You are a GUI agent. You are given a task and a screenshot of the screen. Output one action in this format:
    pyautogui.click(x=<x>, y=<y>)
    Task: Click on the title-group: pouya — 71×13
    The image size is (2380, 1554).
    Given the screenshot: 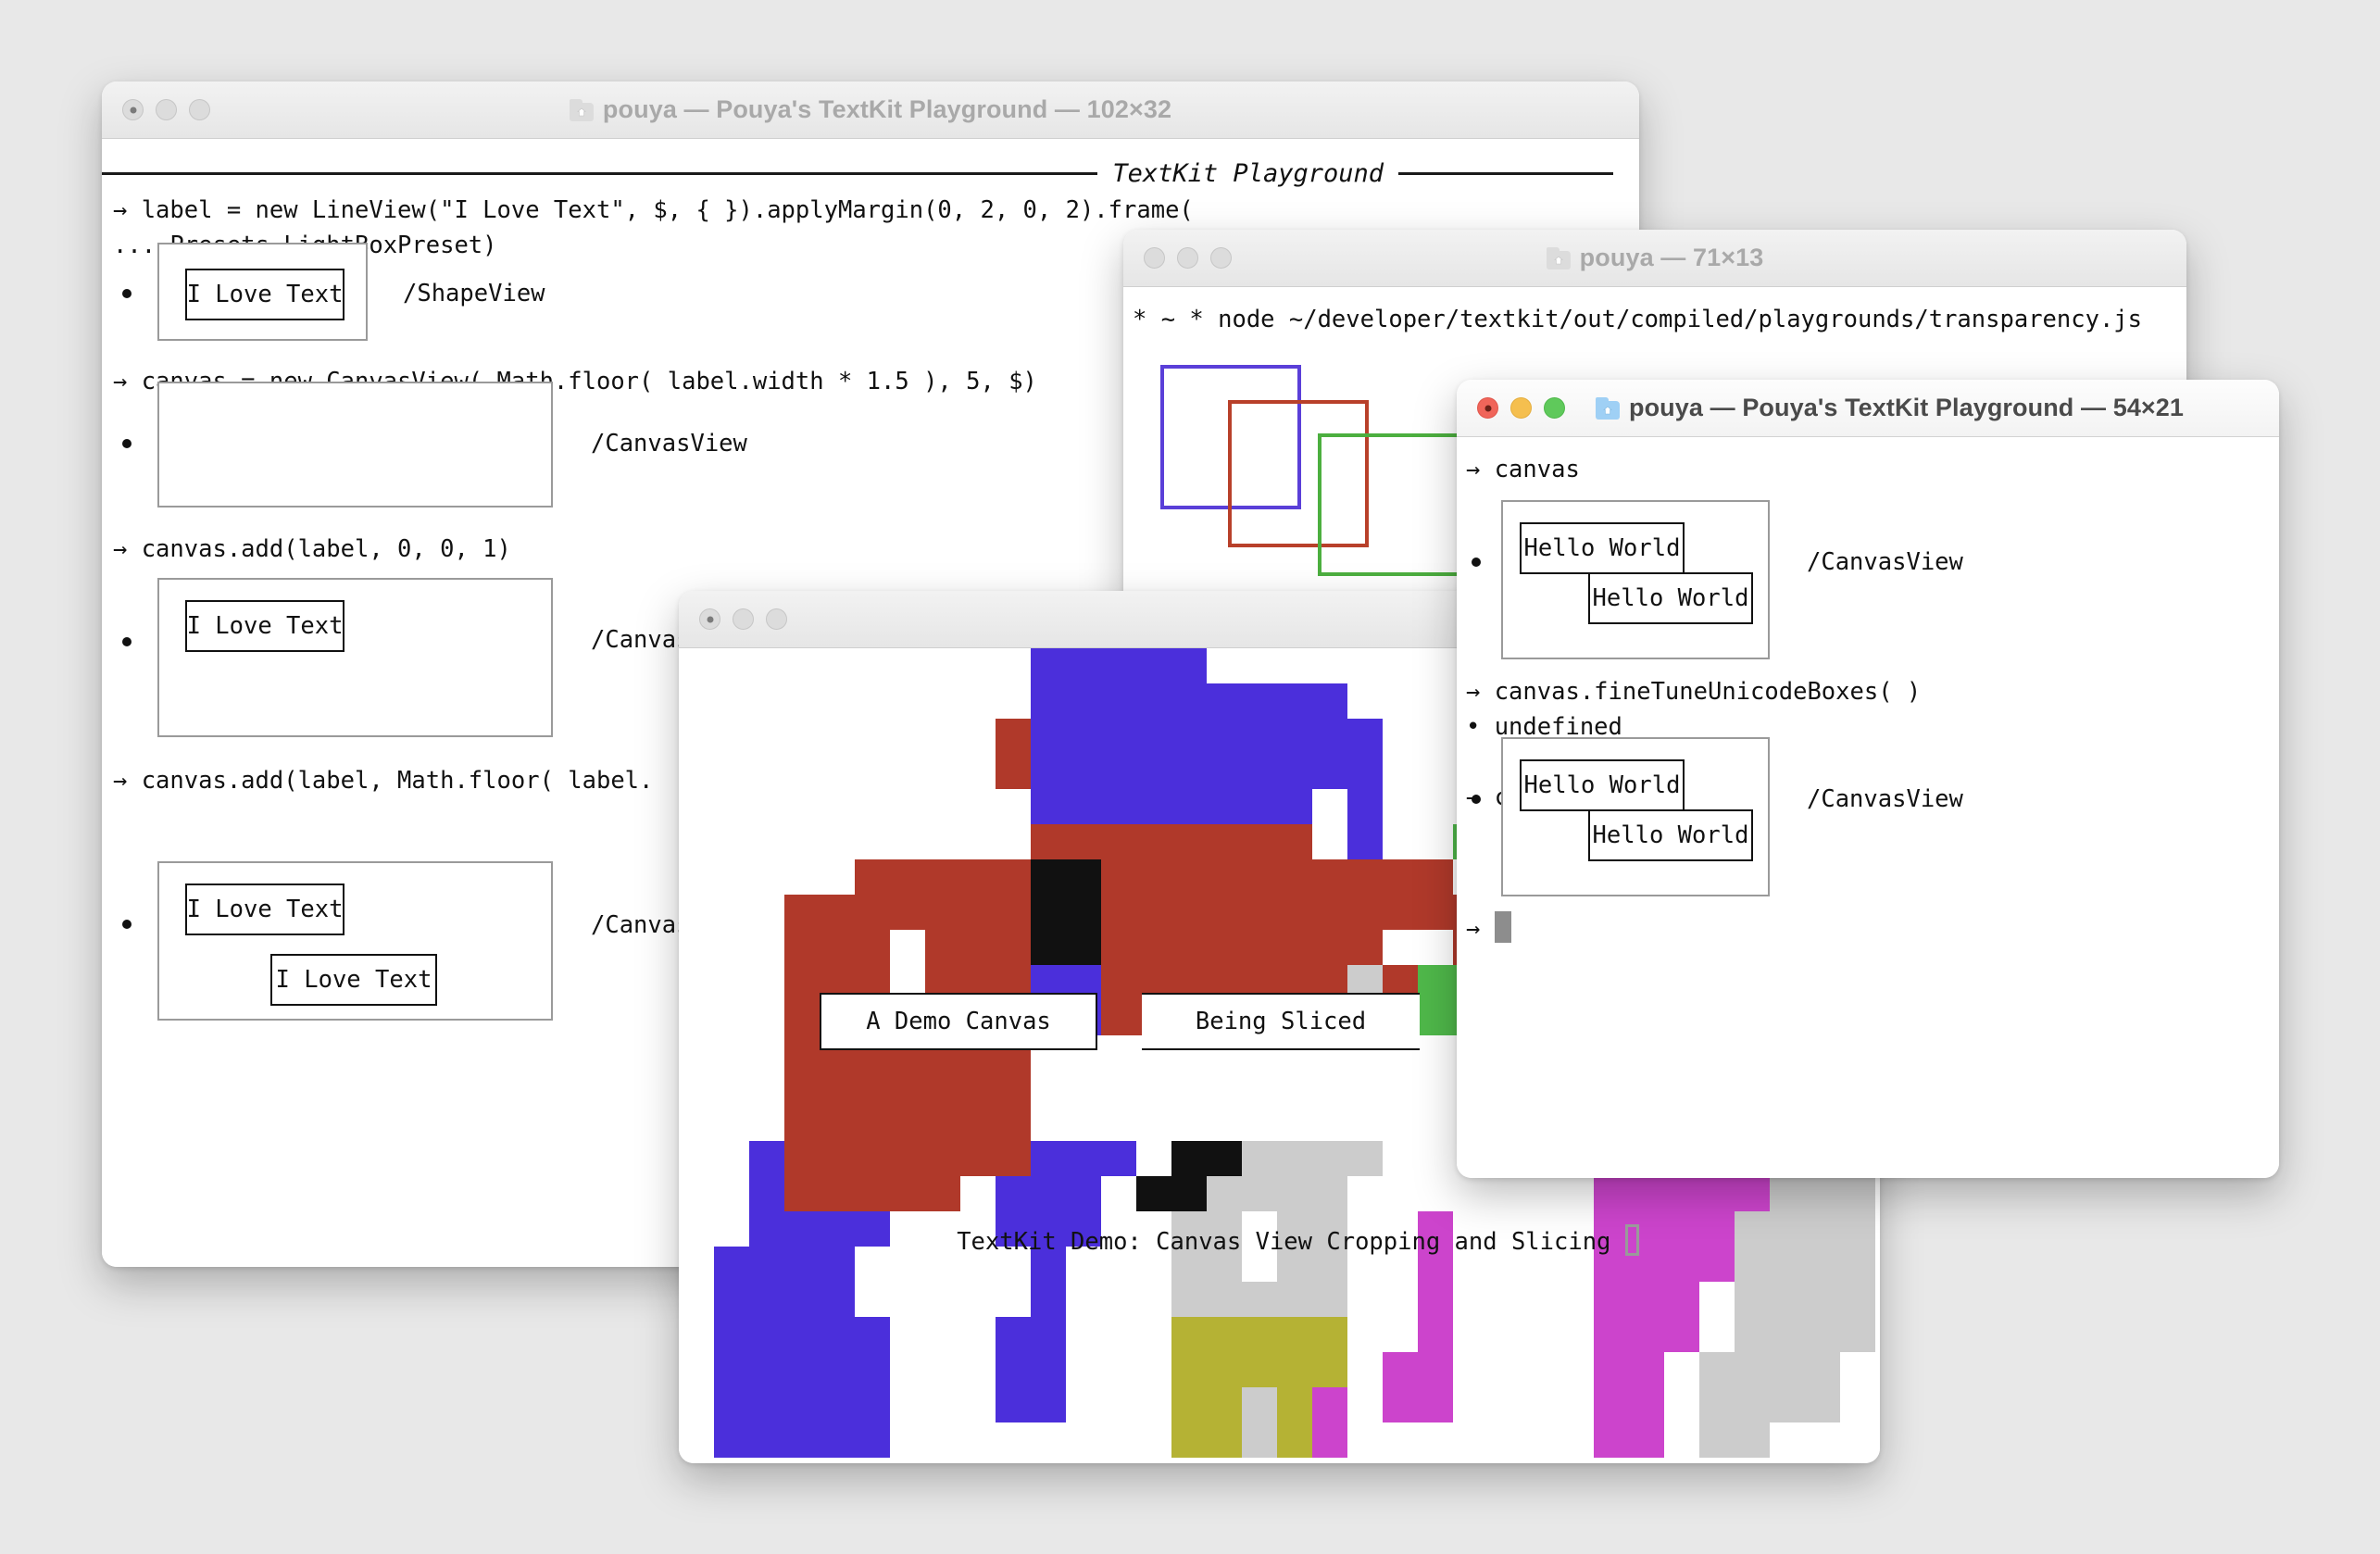 What is the action you would take?
    pyautogui.click(x=1654, y=258)
    